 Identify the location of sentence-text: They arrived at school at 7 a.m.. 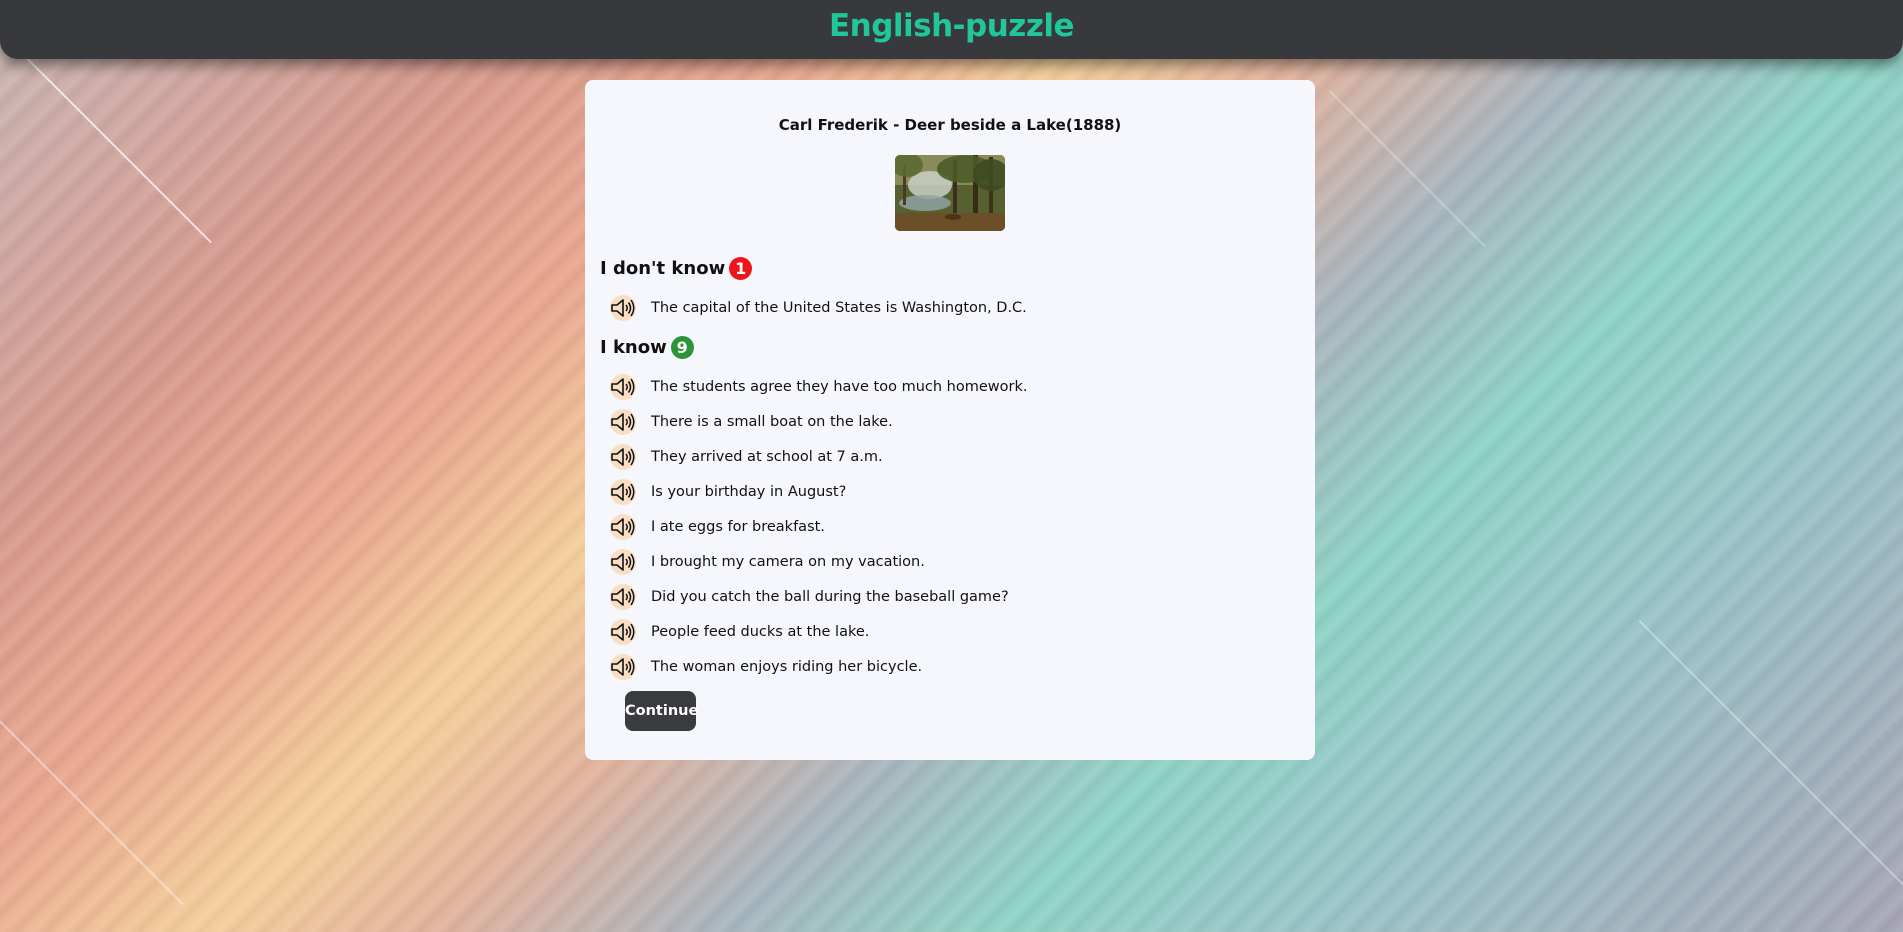
(767, 456).